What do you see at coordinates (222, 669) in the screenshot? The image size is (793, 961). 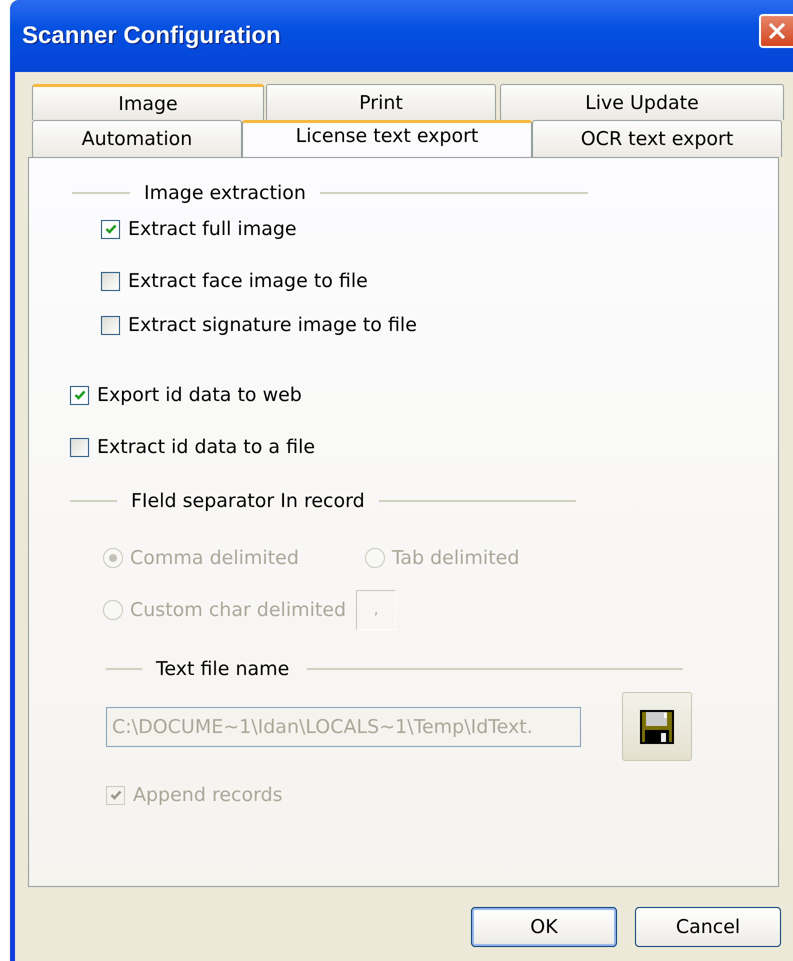 I see `group-title: Text file name` at bounding box center [222, 669].